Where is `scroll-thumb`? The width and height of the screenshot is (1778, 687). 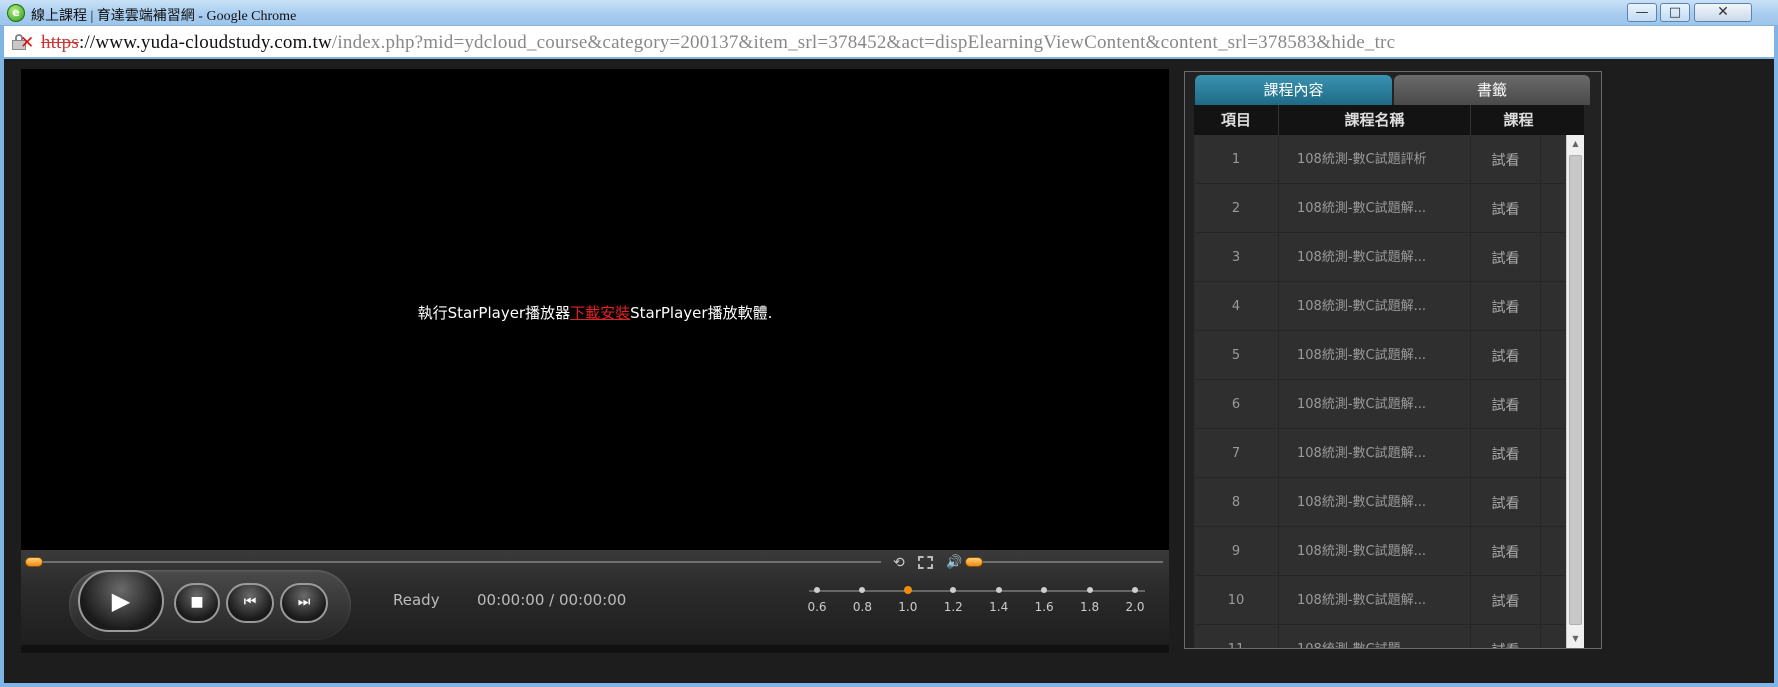 scroll-thumb is located at coordinates (1575, 390).